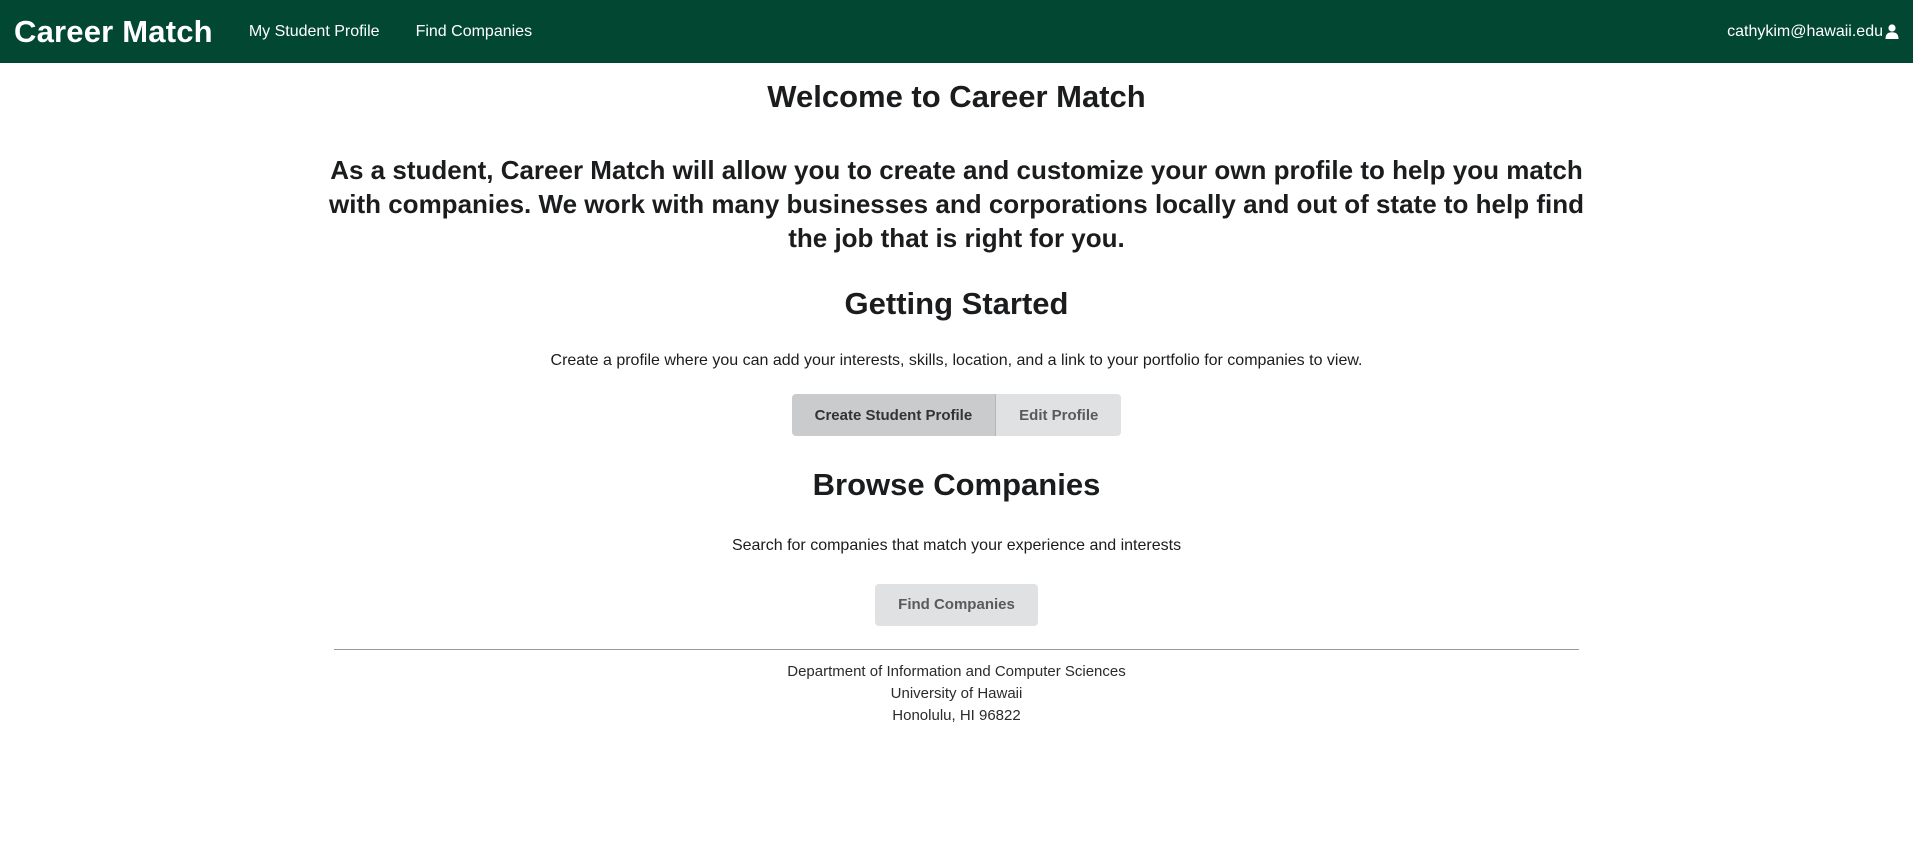 This screenshot has width=1913, height=857. Describe the element at coordinates (956, 649) in the screenshot. I see `footer-divider` at that location.